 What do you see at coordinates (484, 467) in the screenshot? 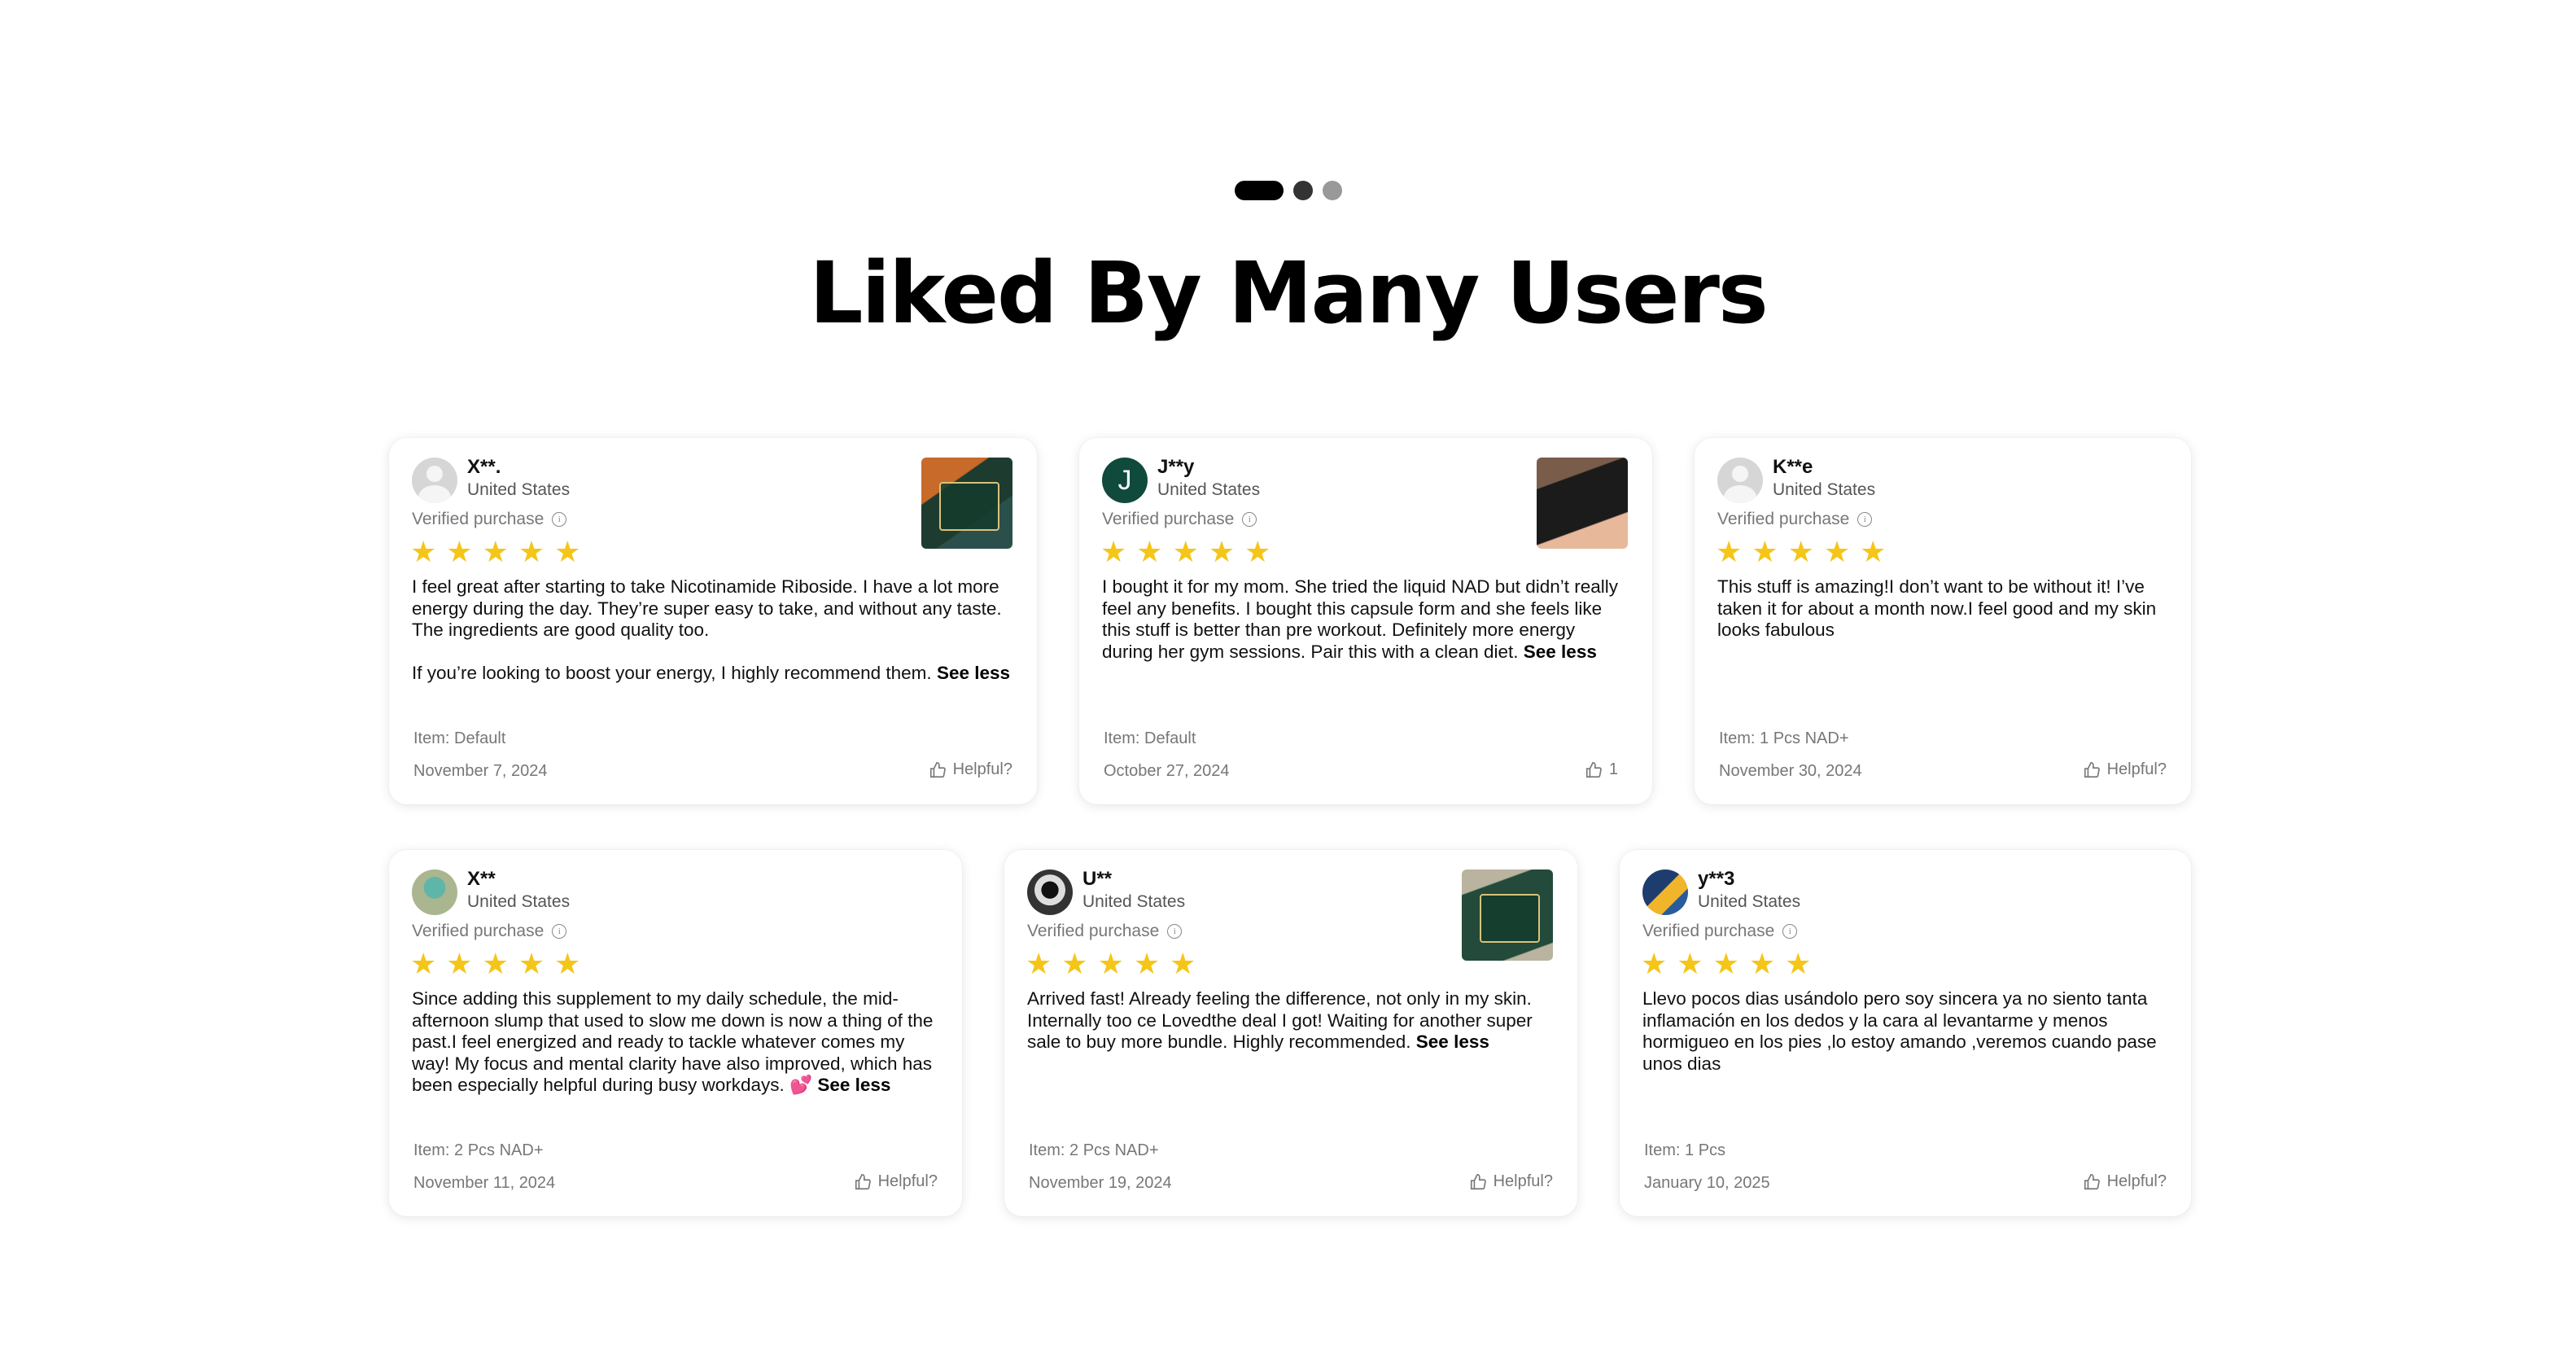
I see `reviewer-name: X**.` at bounding box center [484, 467].